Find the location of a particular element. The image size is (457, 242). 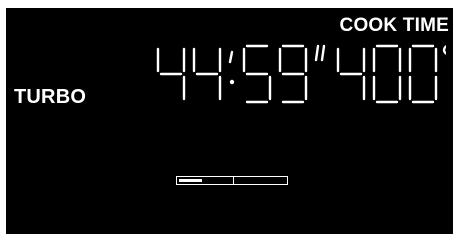

cook-progress-bar is located at coordinates (232, 180).